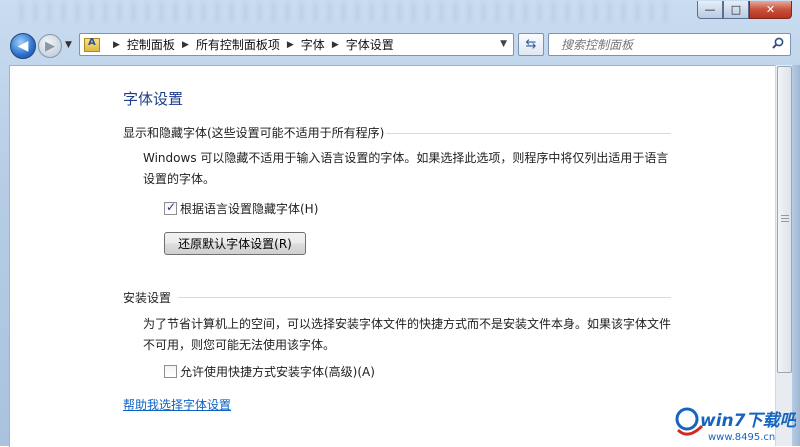  I want to click on maximize-button: □, so click(736, 10).